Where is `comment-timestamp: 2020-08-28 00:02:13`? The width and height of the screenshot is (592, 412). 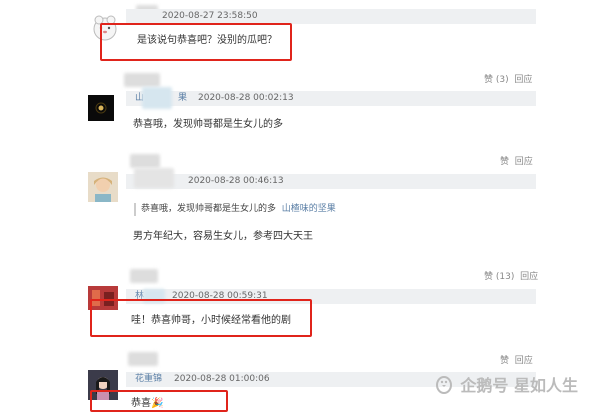
comment-timestamp: 2020-08-28 00:02:13 is located at coordinates (246, 98).